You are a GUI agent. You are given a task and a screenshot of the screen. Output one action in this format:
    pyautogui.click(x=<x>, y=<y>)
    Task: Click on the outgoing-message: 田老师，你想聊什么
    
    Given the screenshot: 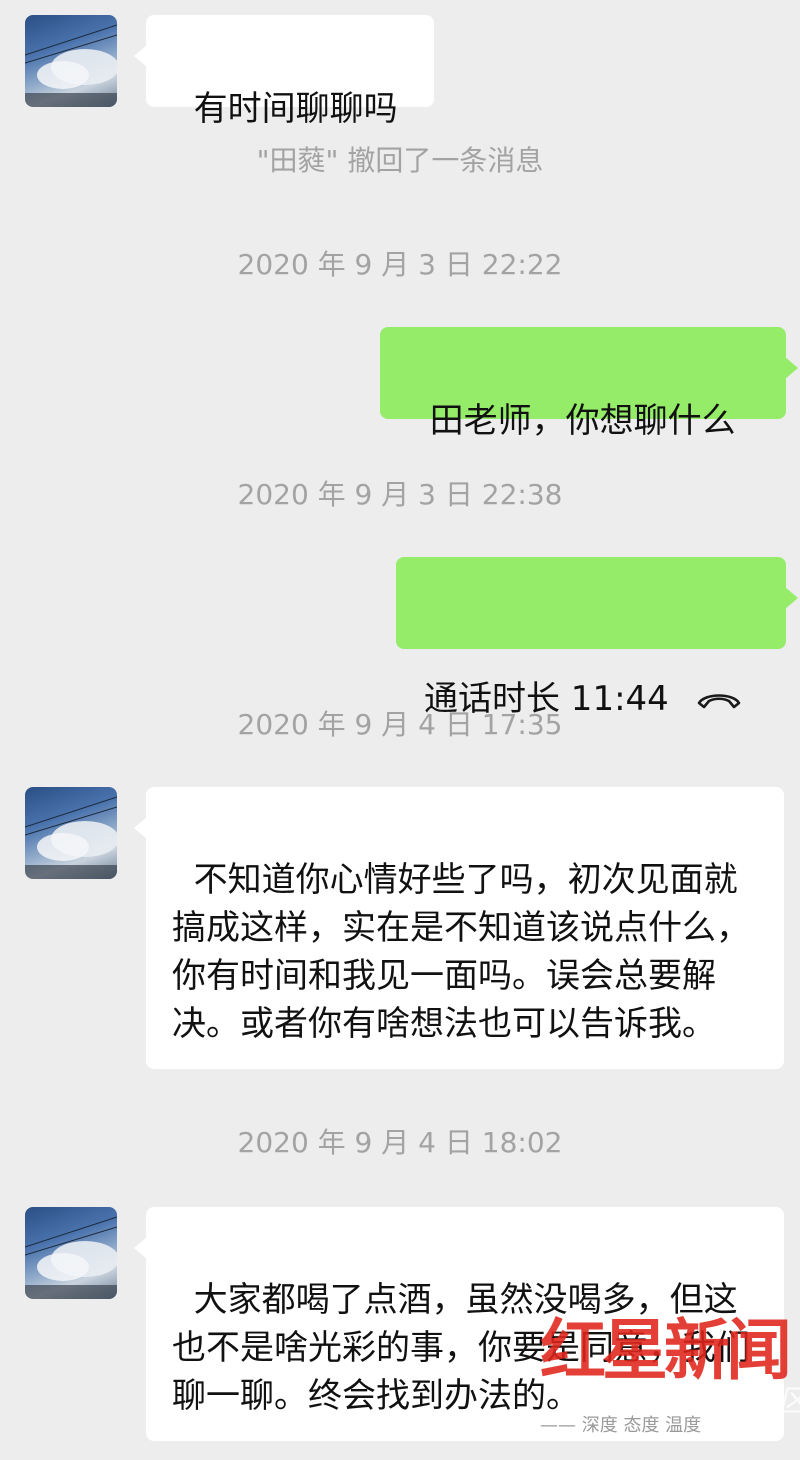 What is the action you would take?
    pyautogui.click(x=589, y=384)
    